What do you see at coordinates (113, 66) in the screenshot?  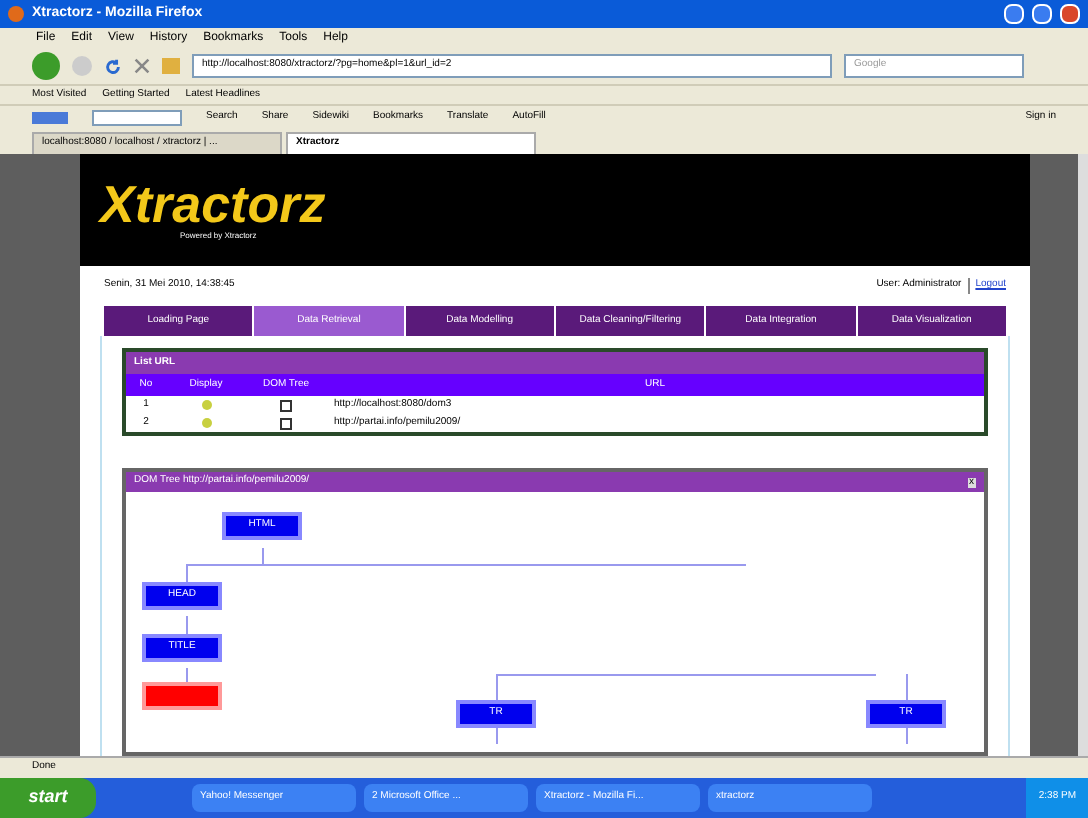 I see `reload-icon` at bounding box center [113, 66].